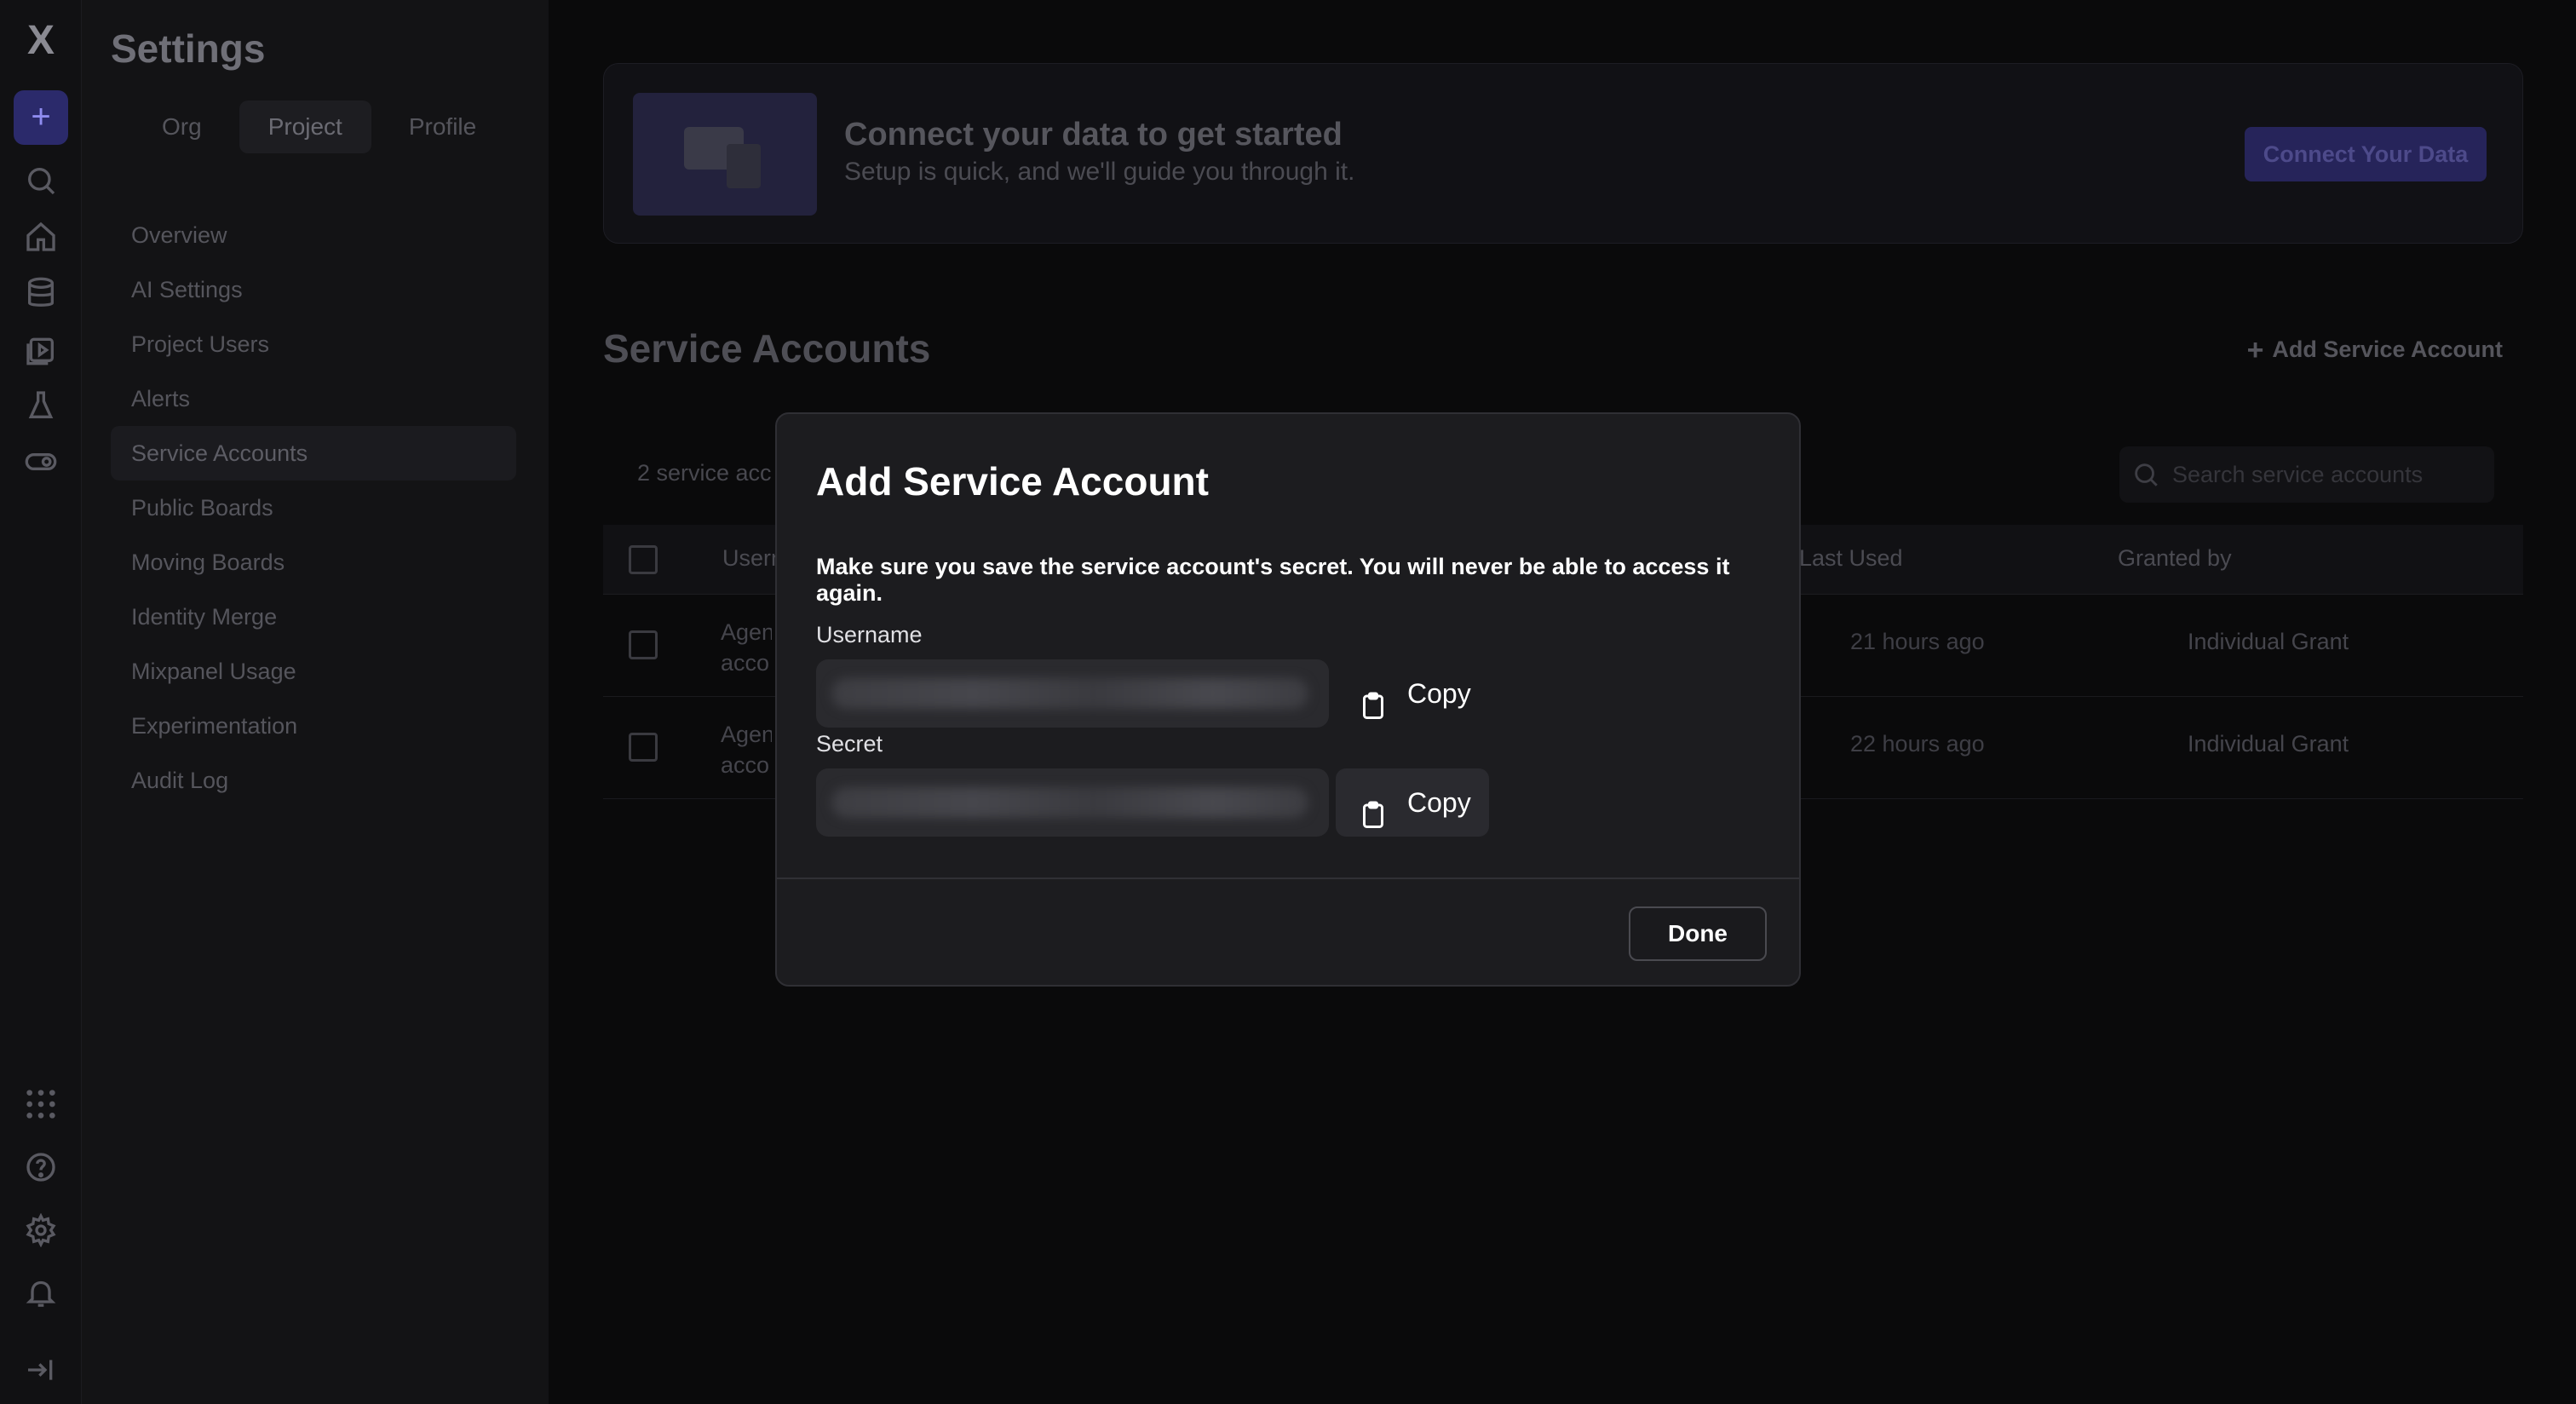 Image resolution: width=2576 pixels, height=1404 pixels. What do you see at coordinates (2326, 474) in the screenshot?
I see `search-input` at bounding box center [2326, 474].